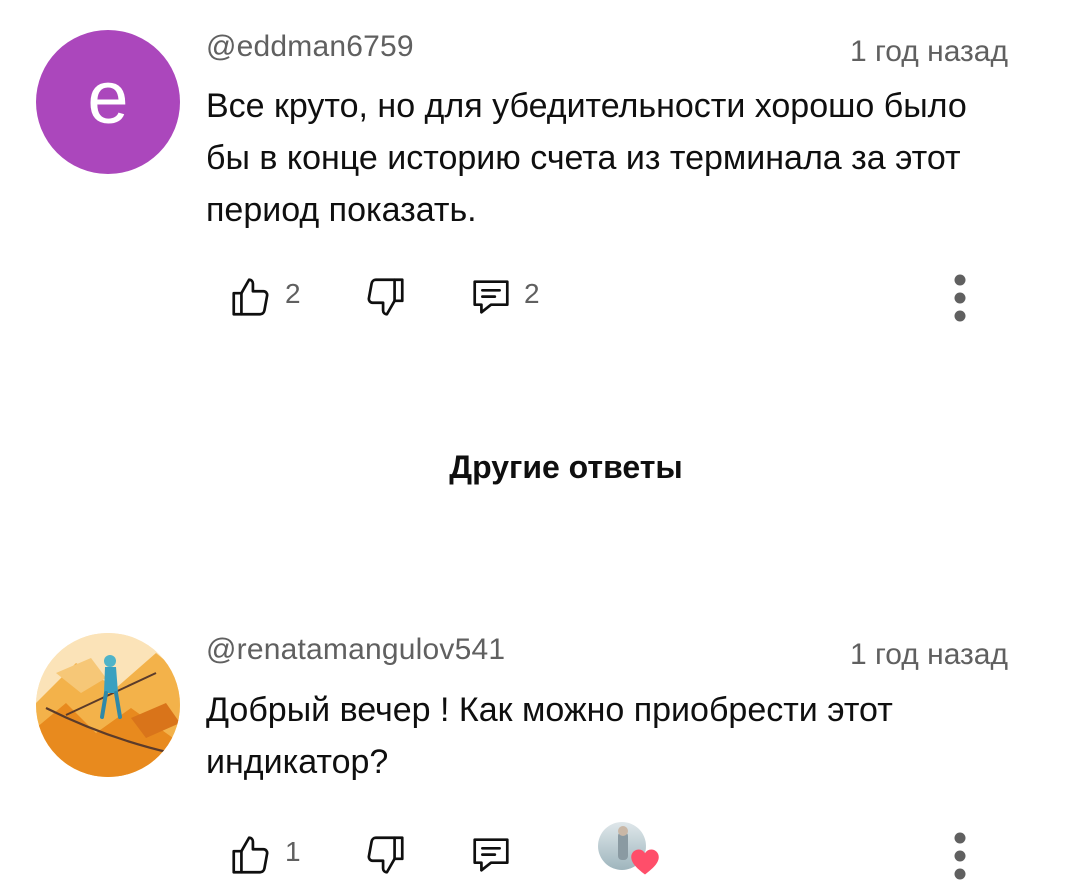 This screenshot has width=1080, height=888. Describe the element at coordinates (310, 47) in the screenshot. I see `comment-author: @eddman6759` at that location.